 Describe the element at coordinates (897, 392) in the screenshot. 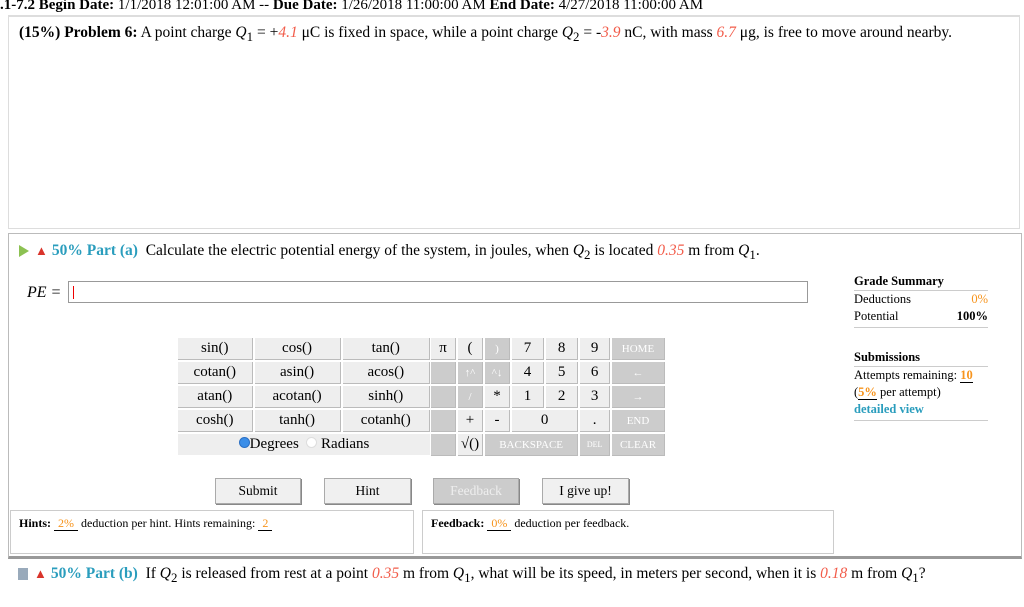

I see `attempt-penalty: (5% per attempt)` at that location.